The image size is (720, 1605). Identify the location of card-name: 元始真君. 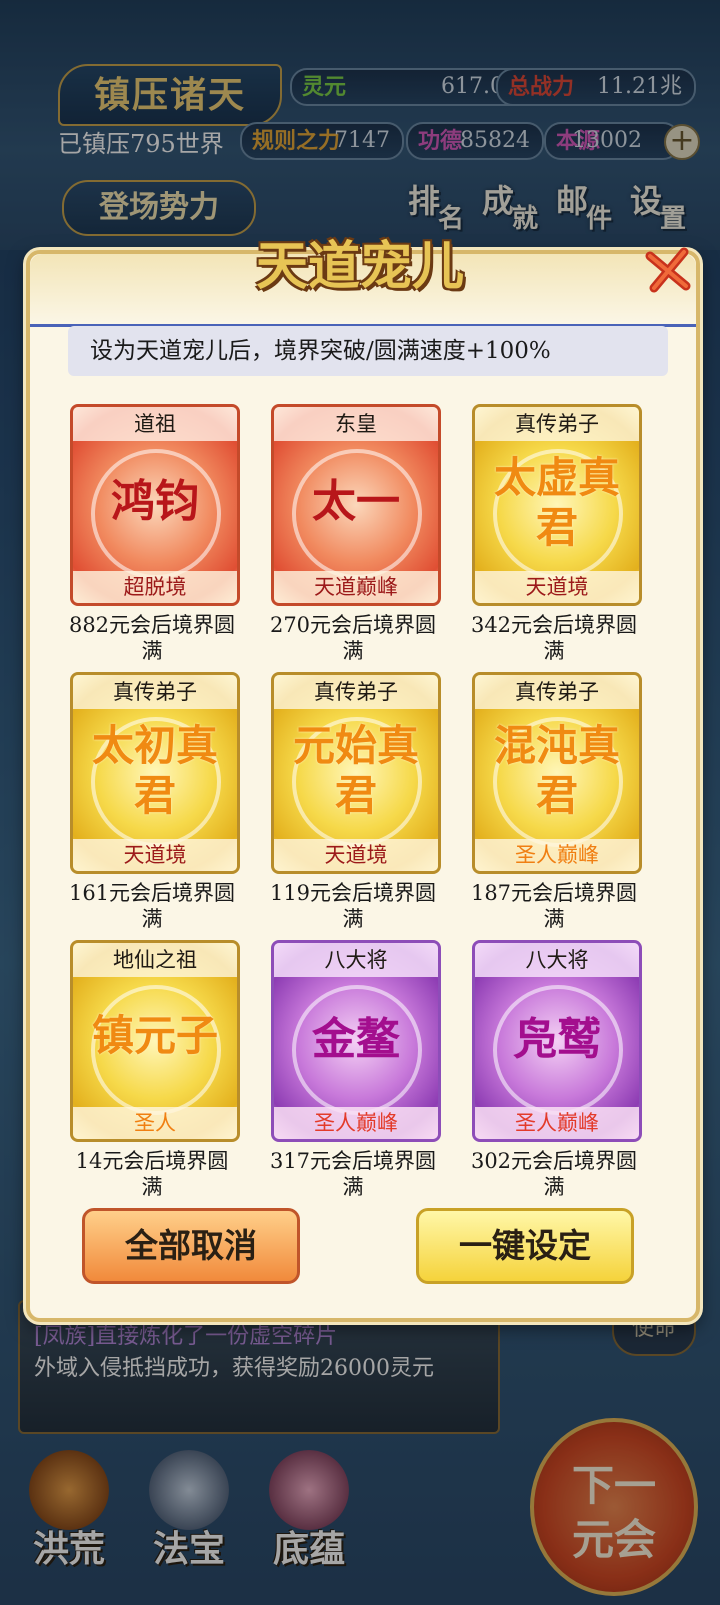
(355, 770).